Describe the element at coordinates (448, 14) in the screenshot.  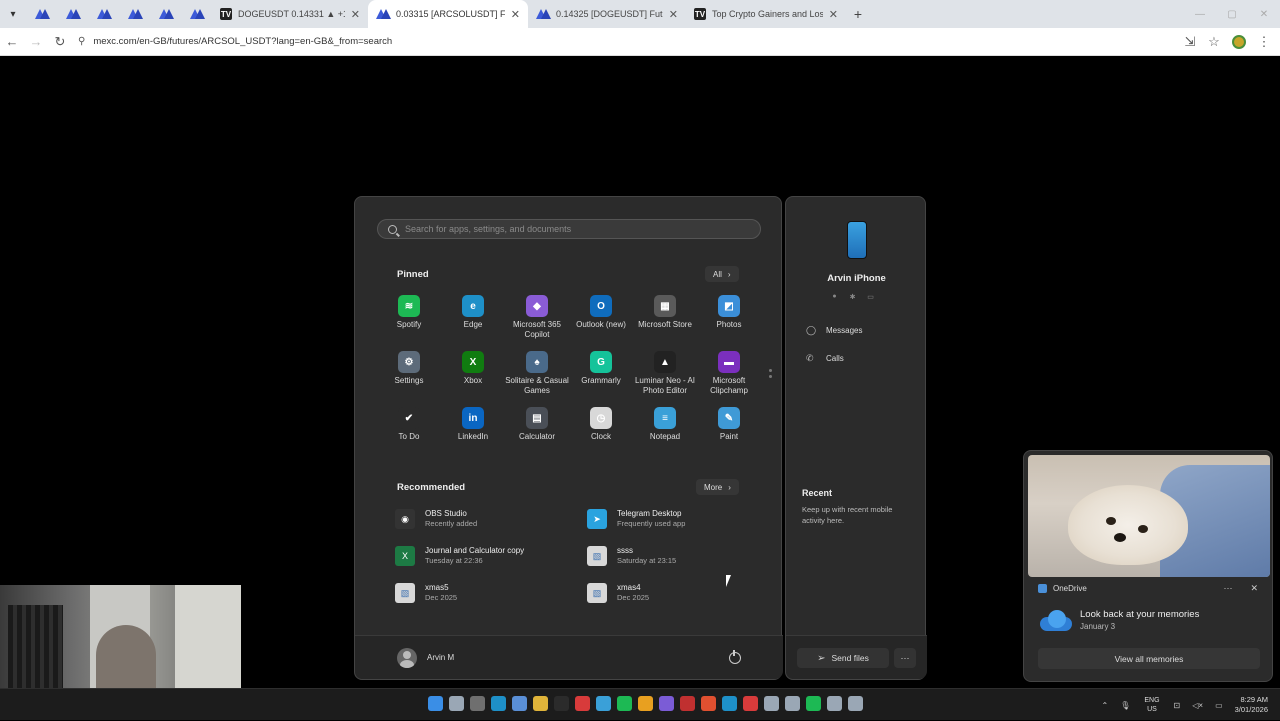
I see `browser-tab: 0.03315 [ARCSOLUSDT] Futures✕` at that location.